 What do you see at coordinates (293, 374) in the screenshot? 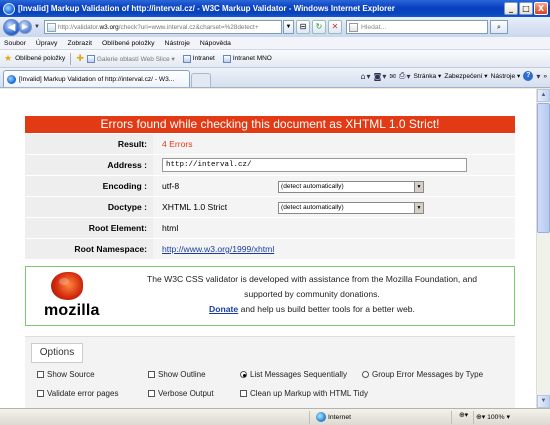
I see `list-sequential-option: List Messages Sequentially` at bounding box center [293, 374].